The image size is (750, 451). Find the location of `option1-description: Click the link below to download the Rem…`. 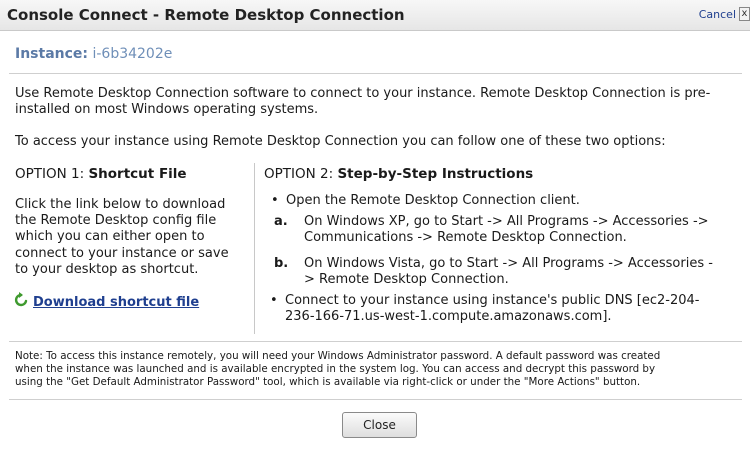

option1-description: Click the link below to download the Rem… is located at coordinates (131, 237).